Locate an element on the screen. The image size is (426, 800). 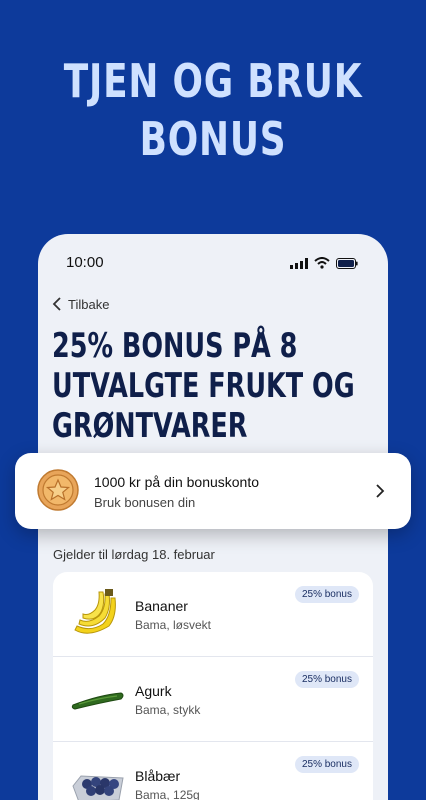
product-name: Blåbær is located at coordinates (158, 776).